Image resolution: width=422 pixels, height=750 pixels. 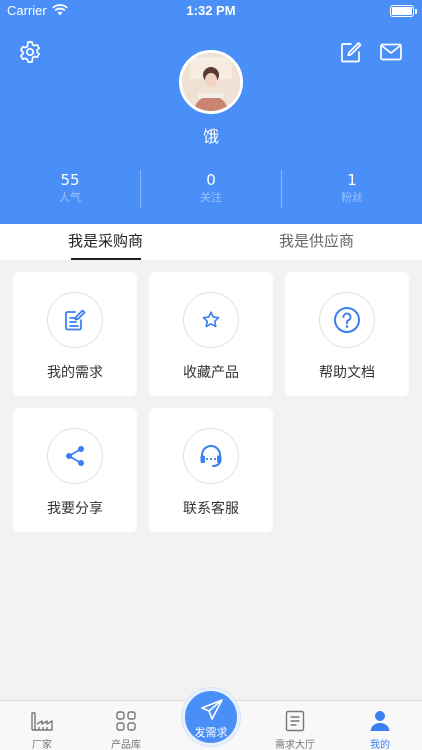 I want to click on menu-my-requests: 我的需求, so click(x=75, y=334).